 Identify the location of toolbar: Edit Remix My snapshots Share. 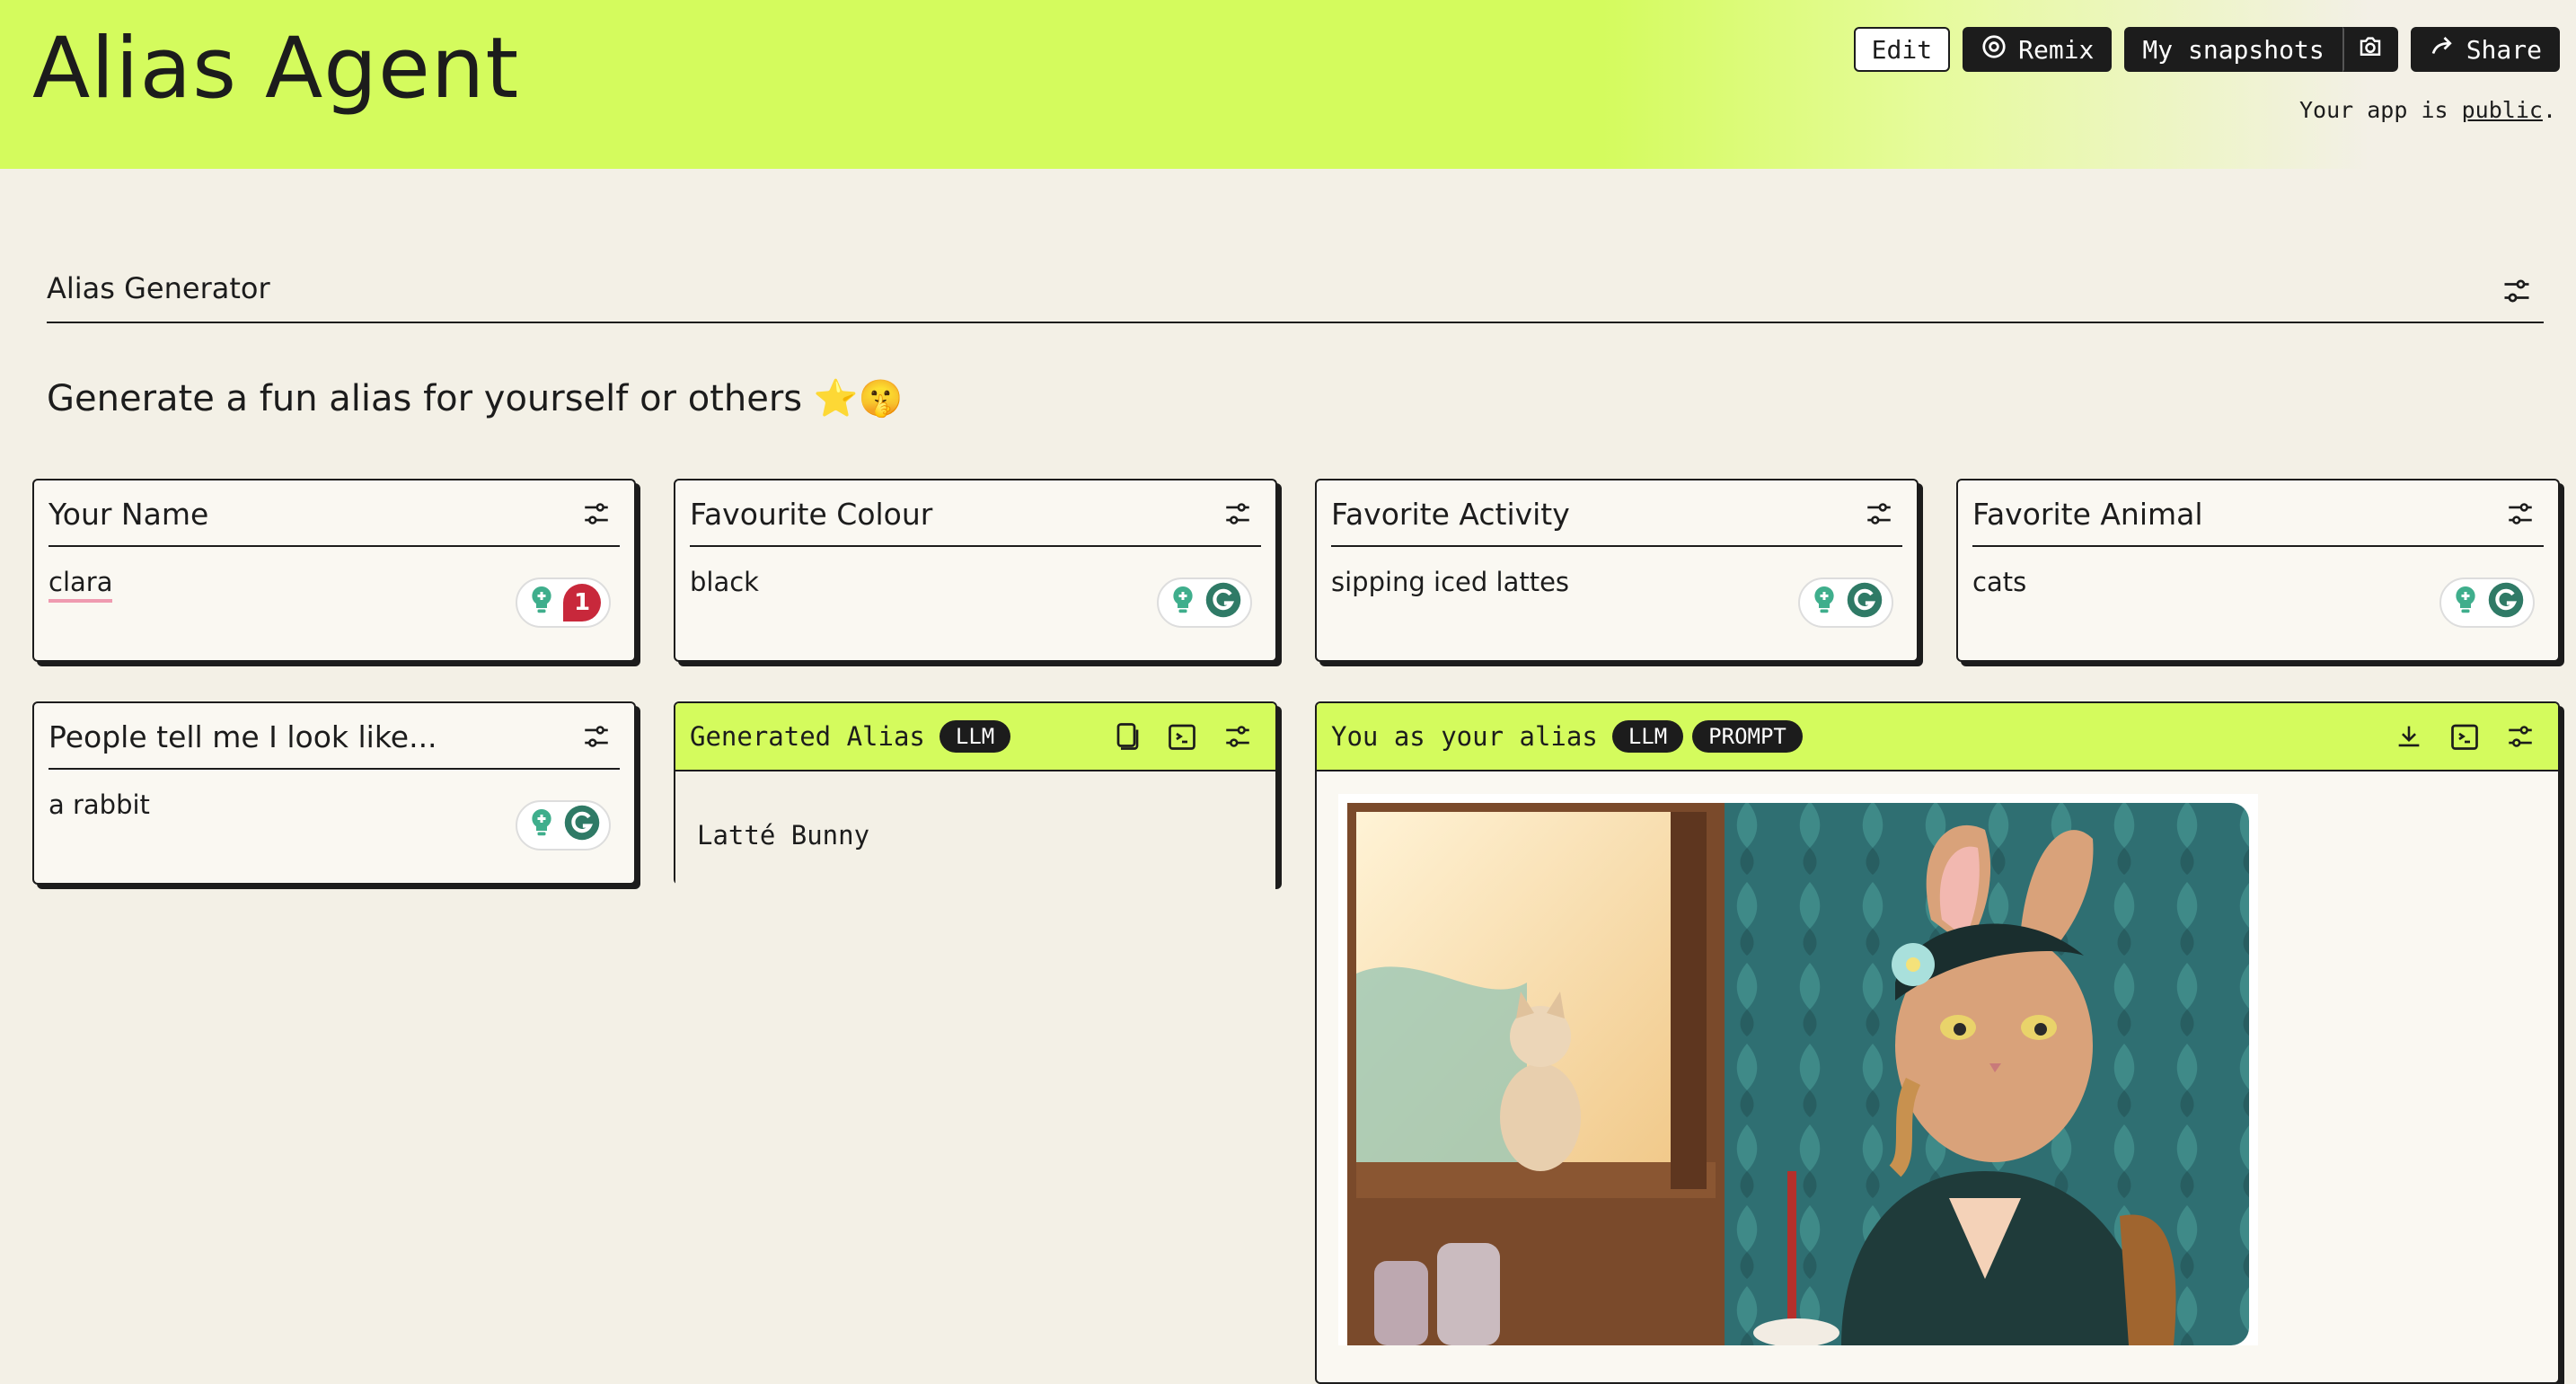
(2206, 50).